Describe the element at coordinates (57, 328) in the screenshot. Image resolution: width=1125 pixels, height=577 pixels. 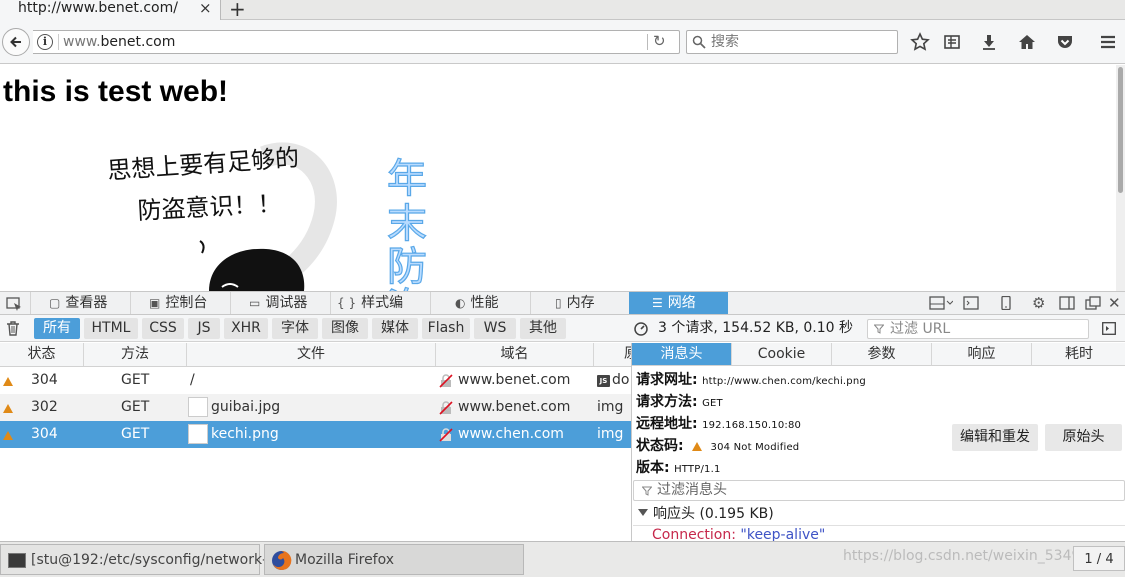
I see `filter-all: 所有` at that location.